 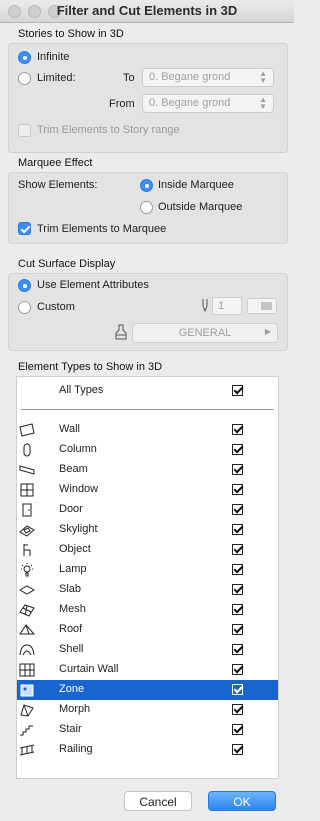 I want to click on wall-icon, so click(x=27, y=430).